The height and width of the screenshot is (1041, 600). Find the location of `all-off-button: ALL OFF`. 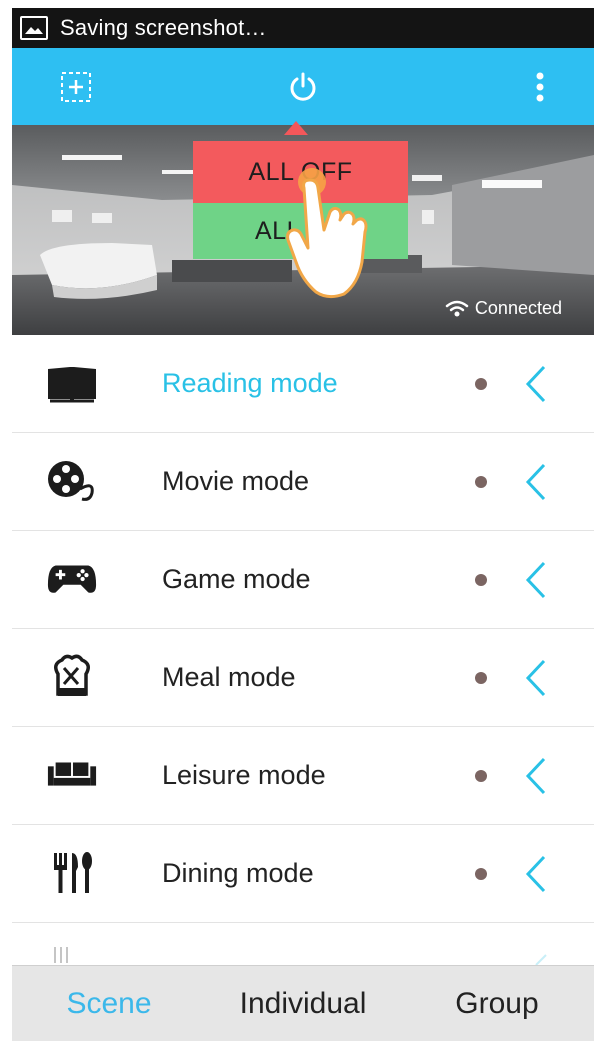

all-off-button: ALL OFF is located at coordinates (300, 172).